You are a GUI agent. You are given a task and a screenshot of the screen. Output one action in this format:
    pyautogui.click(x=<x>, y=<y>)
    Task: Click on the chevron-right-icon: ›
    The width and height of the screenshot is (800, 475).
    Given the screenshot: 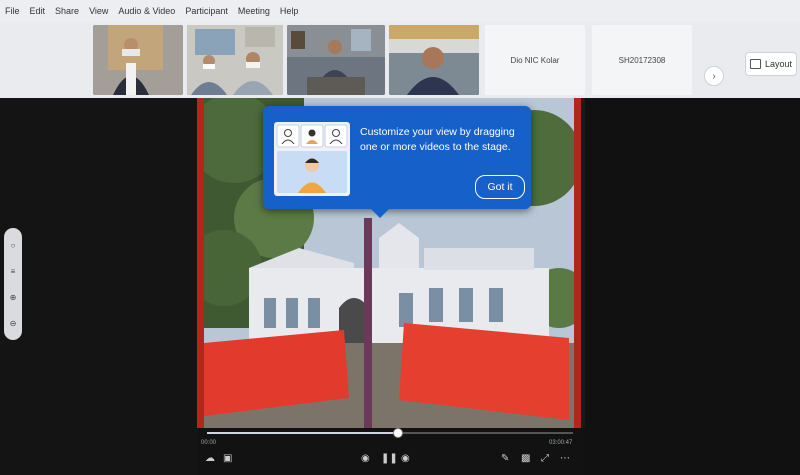 What is the action you would take?
    pyautogui.click(x=714, y=76)
    